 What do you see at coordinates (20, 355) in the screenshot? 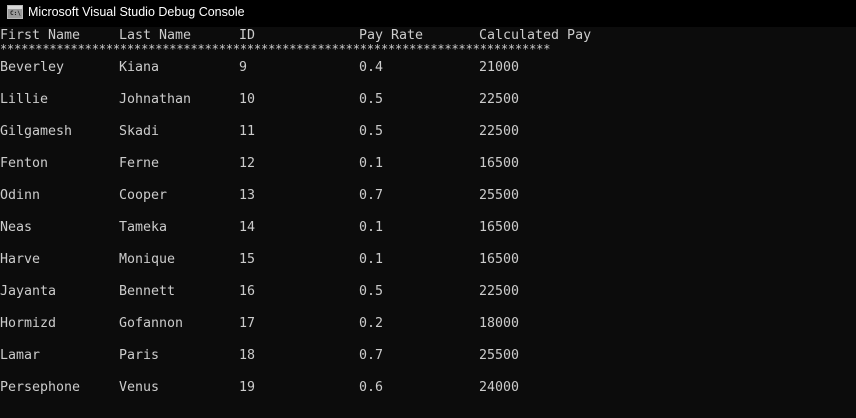
I see `cell-first-name: Lamar` at bounding box center [20, 355].